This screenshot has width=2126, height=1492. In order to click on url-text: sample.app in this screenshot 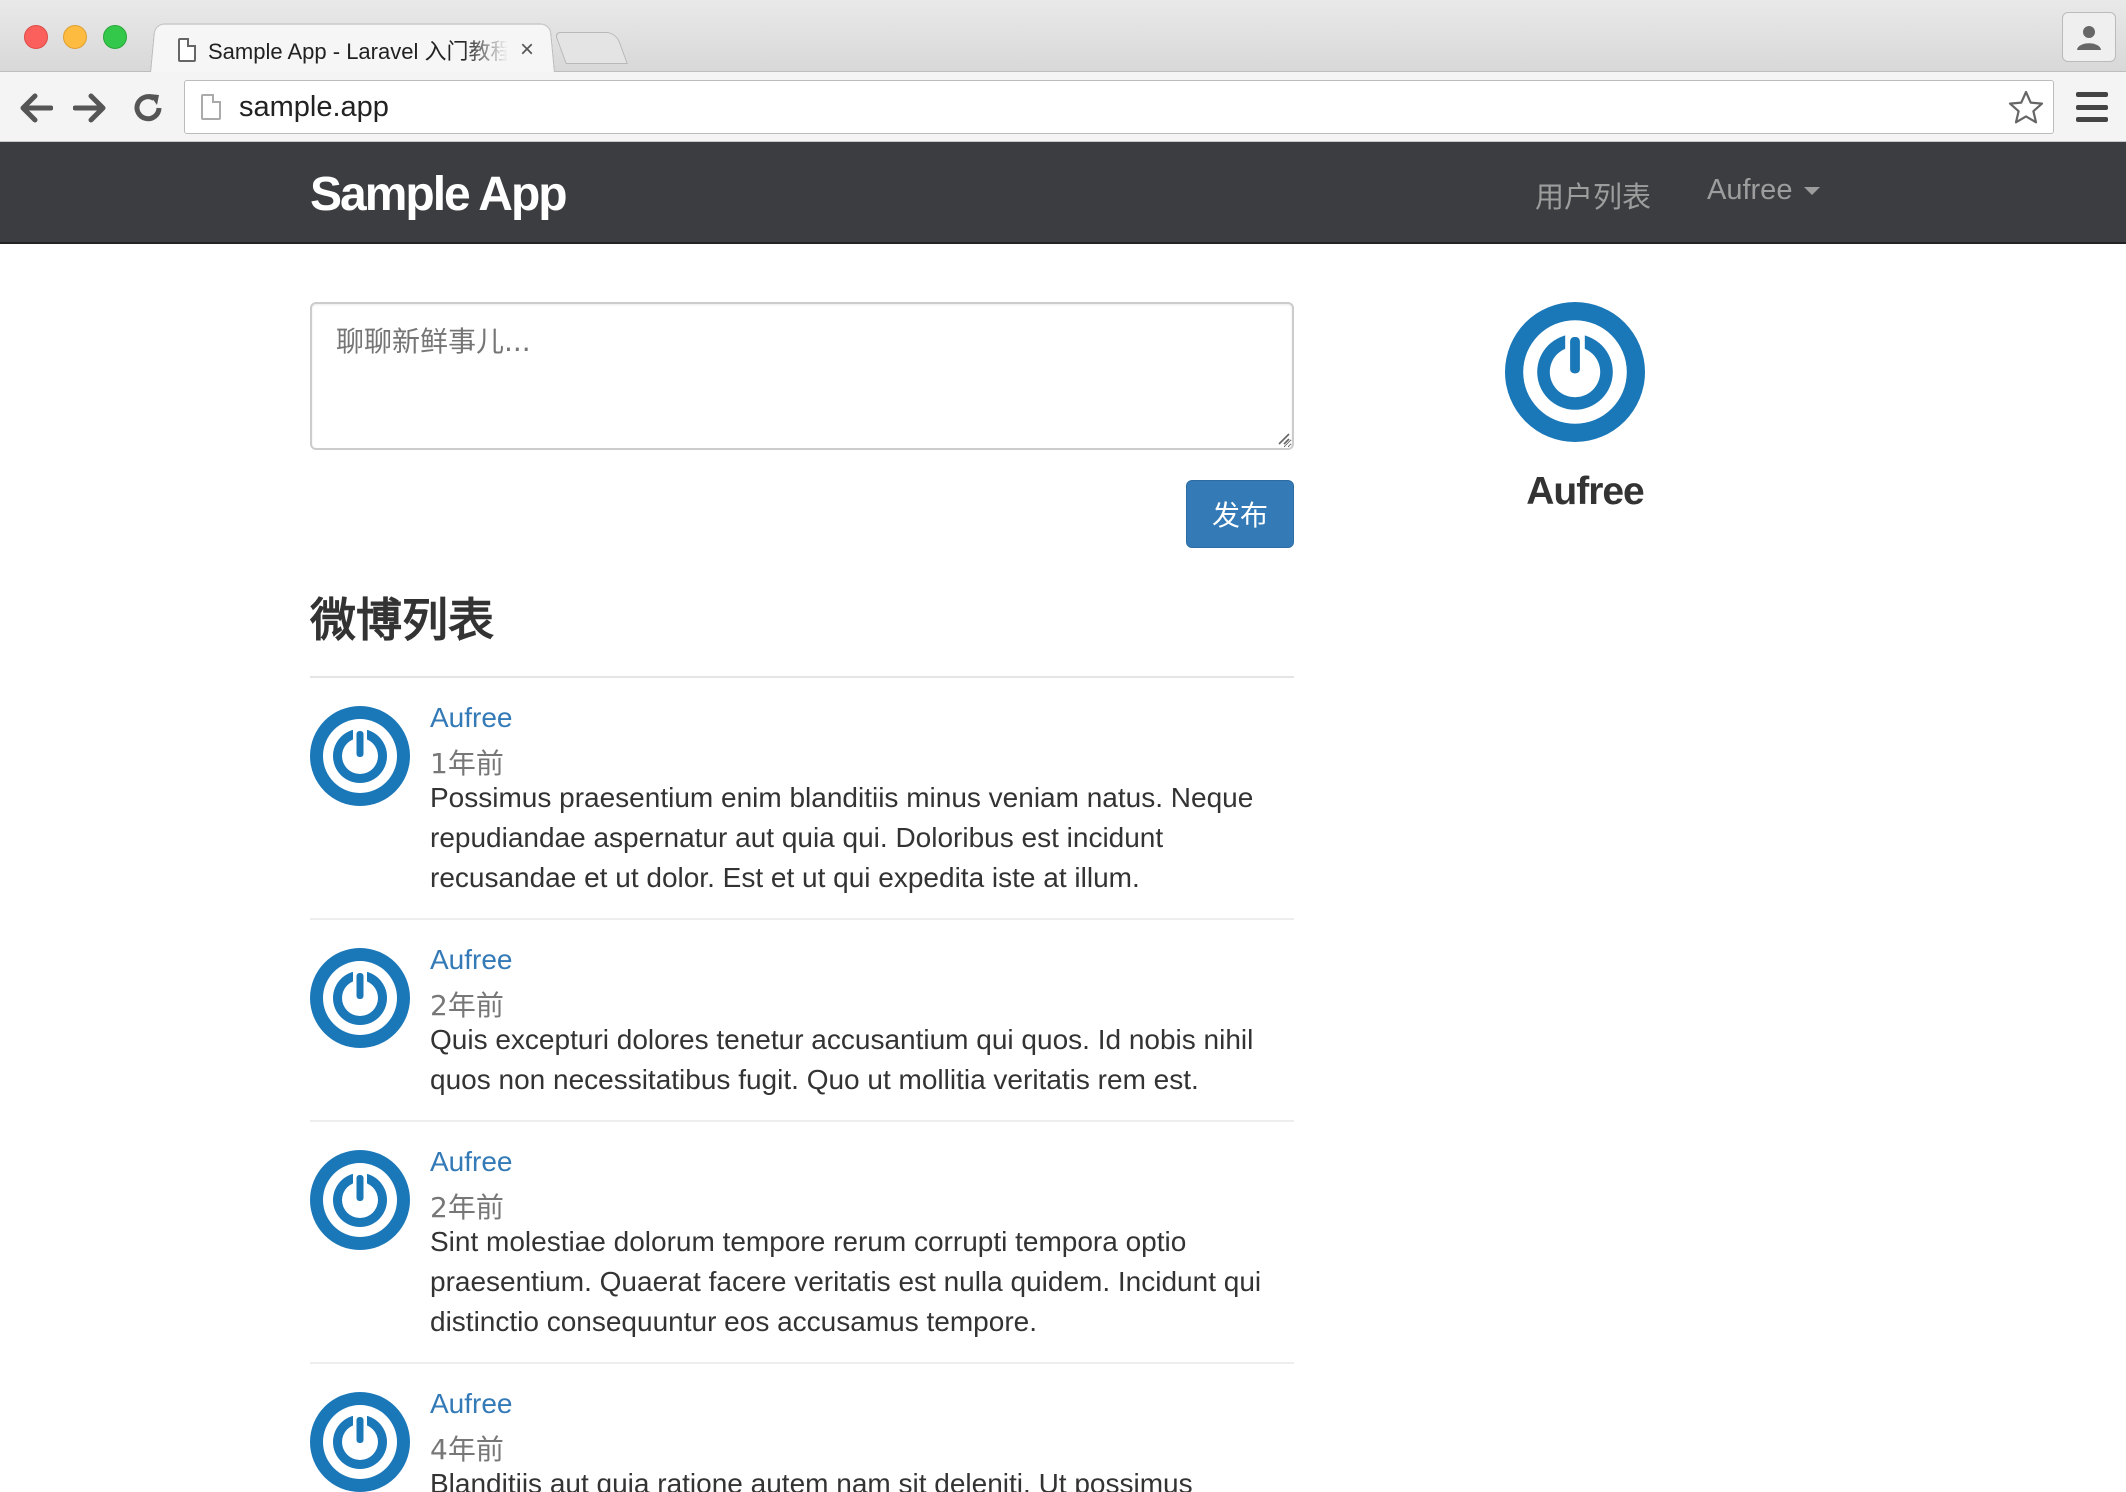, I will do `click(314, 107)`.